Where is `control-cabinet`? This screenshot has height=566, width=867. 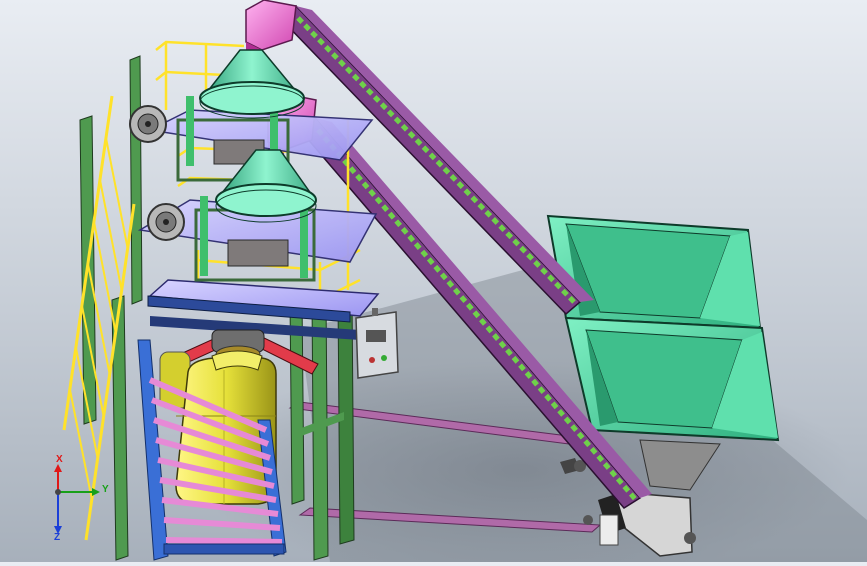
control-cabinet is located at coordinates (377, 343).